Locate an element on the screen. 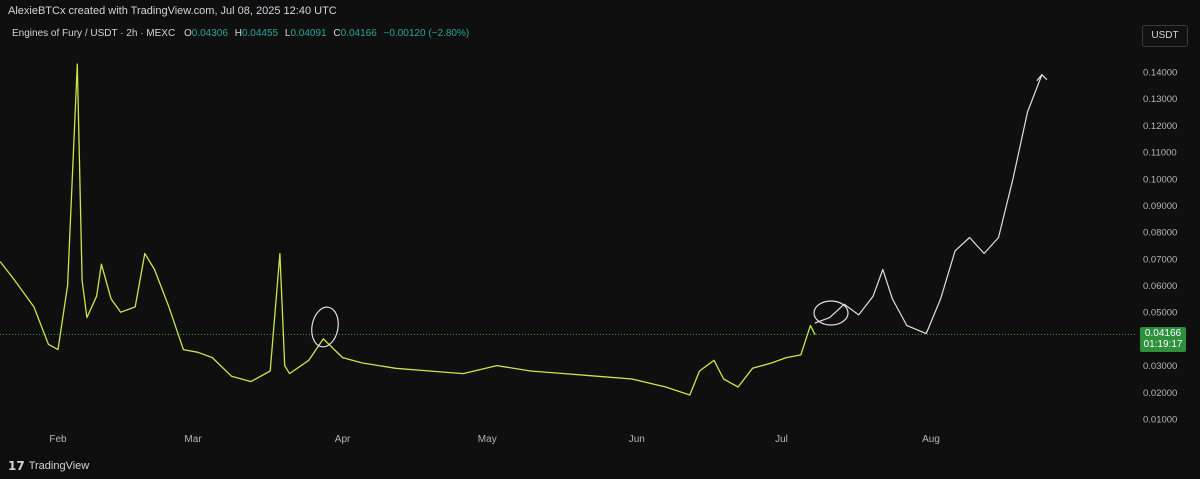 This screenshot has width=1200, height=479. price-tick-label: 0.12000 is located at coordinates (1160, 126).